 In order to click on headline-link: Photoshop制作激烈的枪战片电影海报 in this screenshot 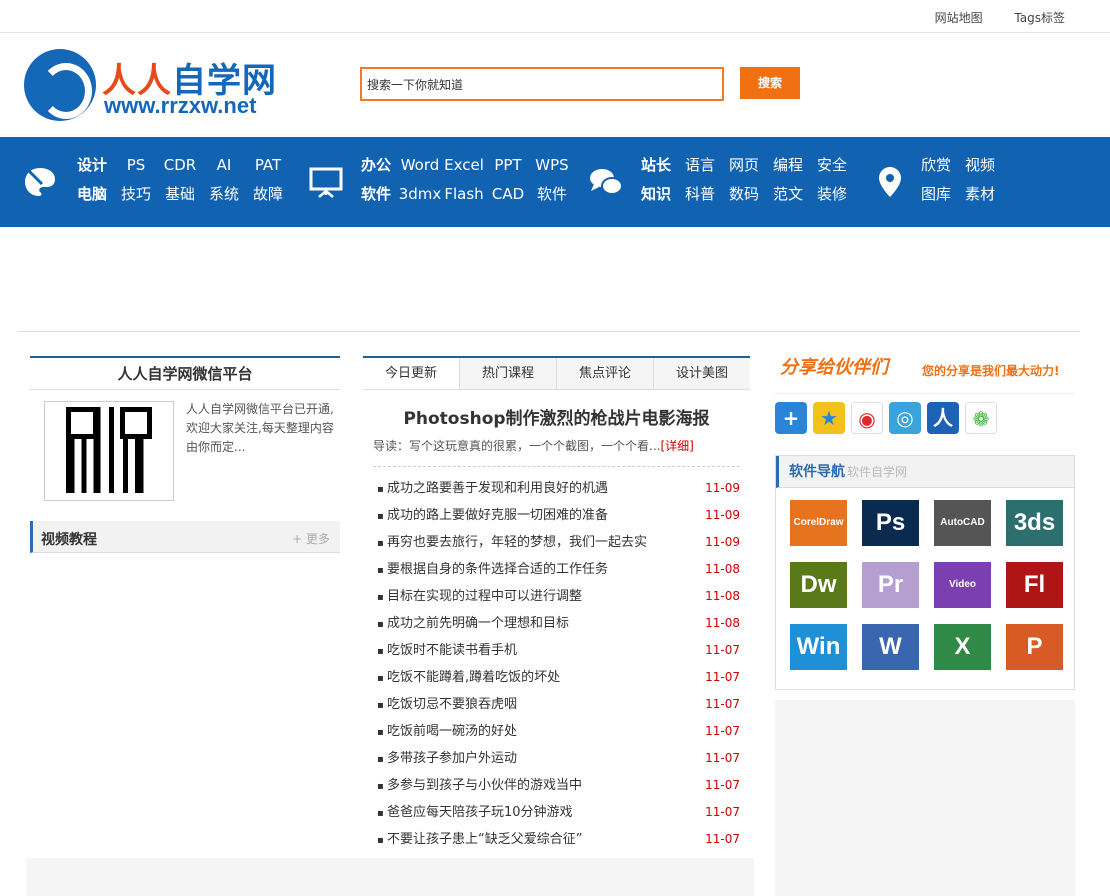, I will do `click(556, 416)`.